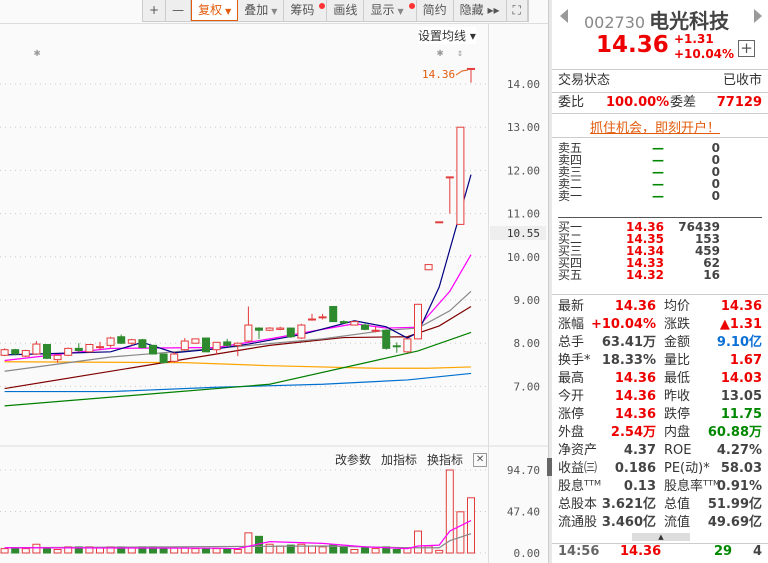  Describe the element at coordinates (658, 196) in the screenshot. I see `level-price: —` at that location.